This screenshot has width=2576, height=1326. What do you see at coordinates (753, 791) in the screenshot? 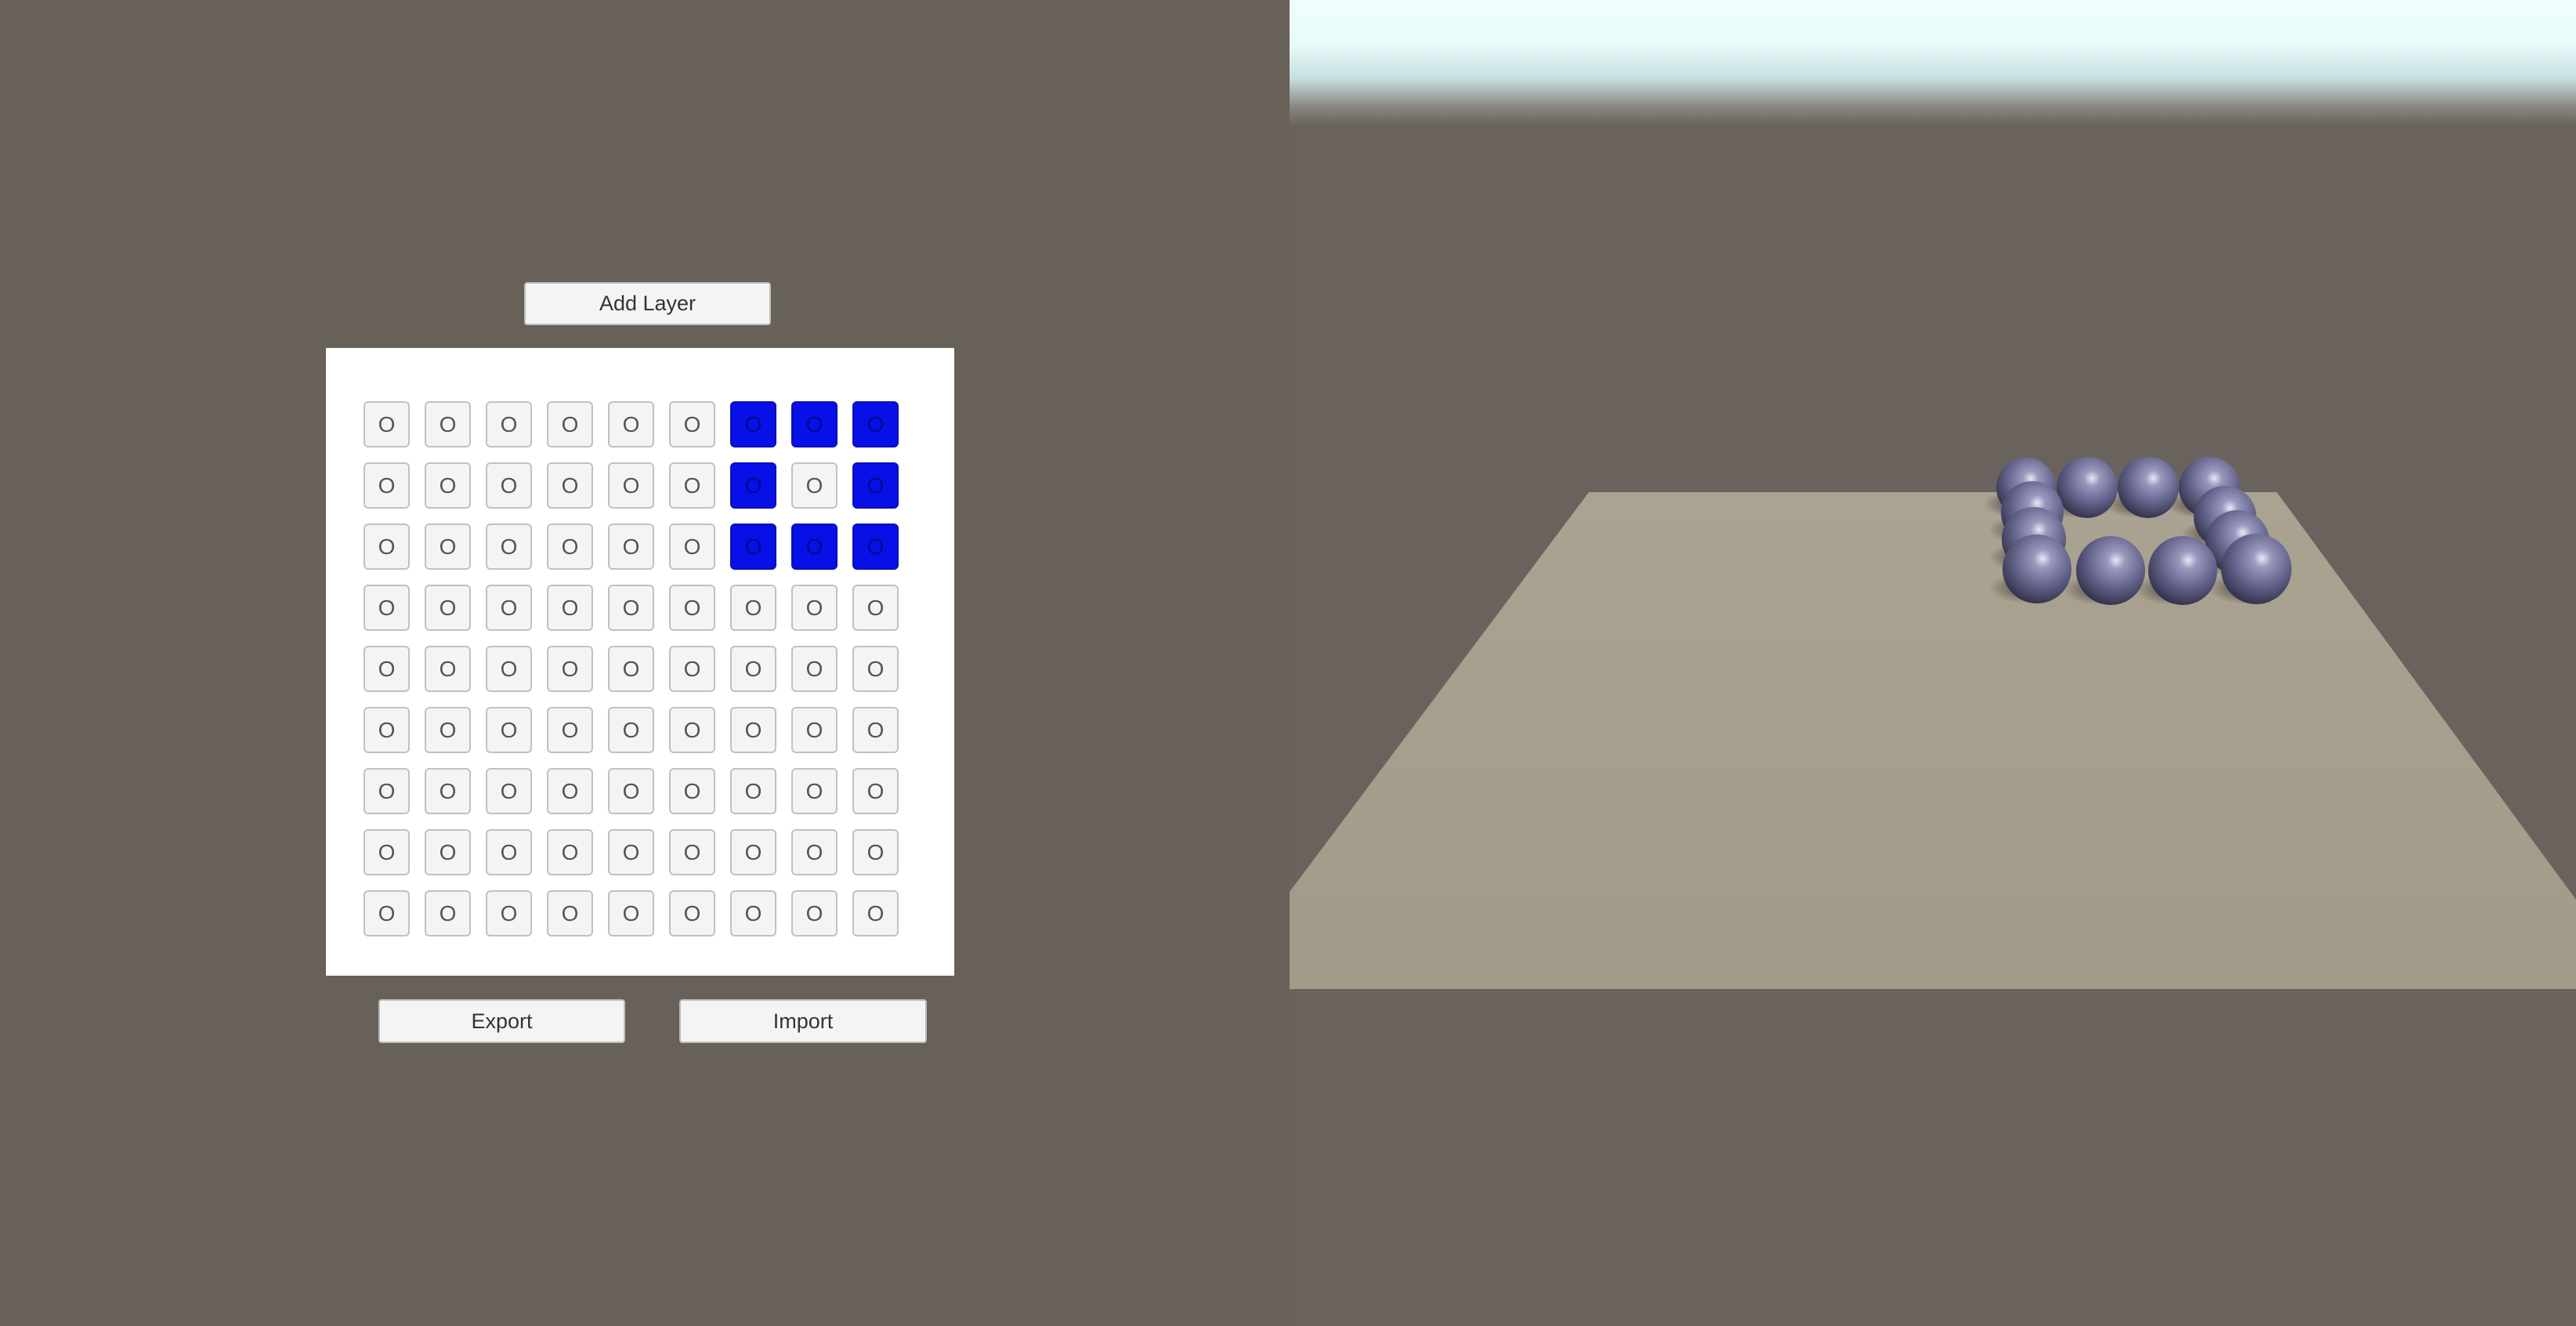
I see `grid-cell-r7-c7: O` at bounding box center [753, 791].